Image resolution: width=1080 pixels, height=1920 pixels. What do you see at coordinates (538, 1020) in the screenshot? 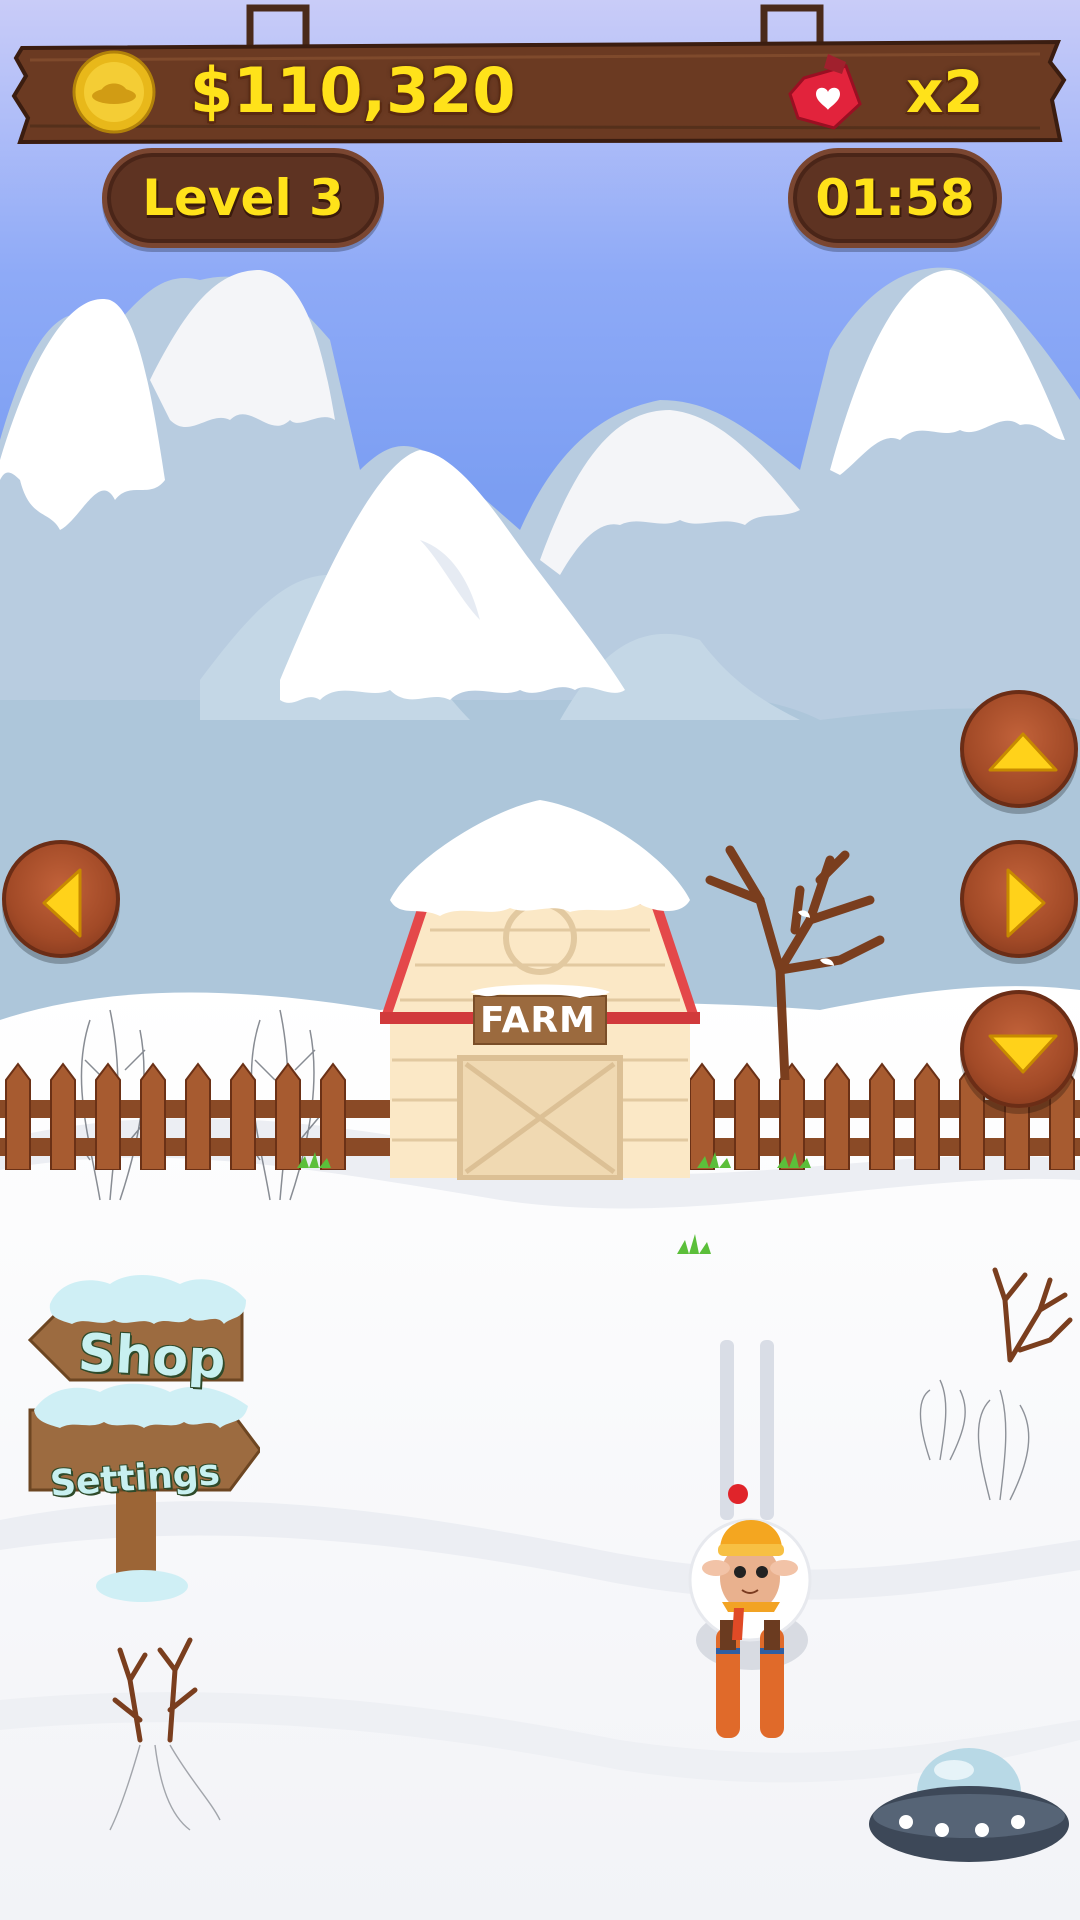
I see `barn-sign-label: FARM` at bounding box center [538, 1020].